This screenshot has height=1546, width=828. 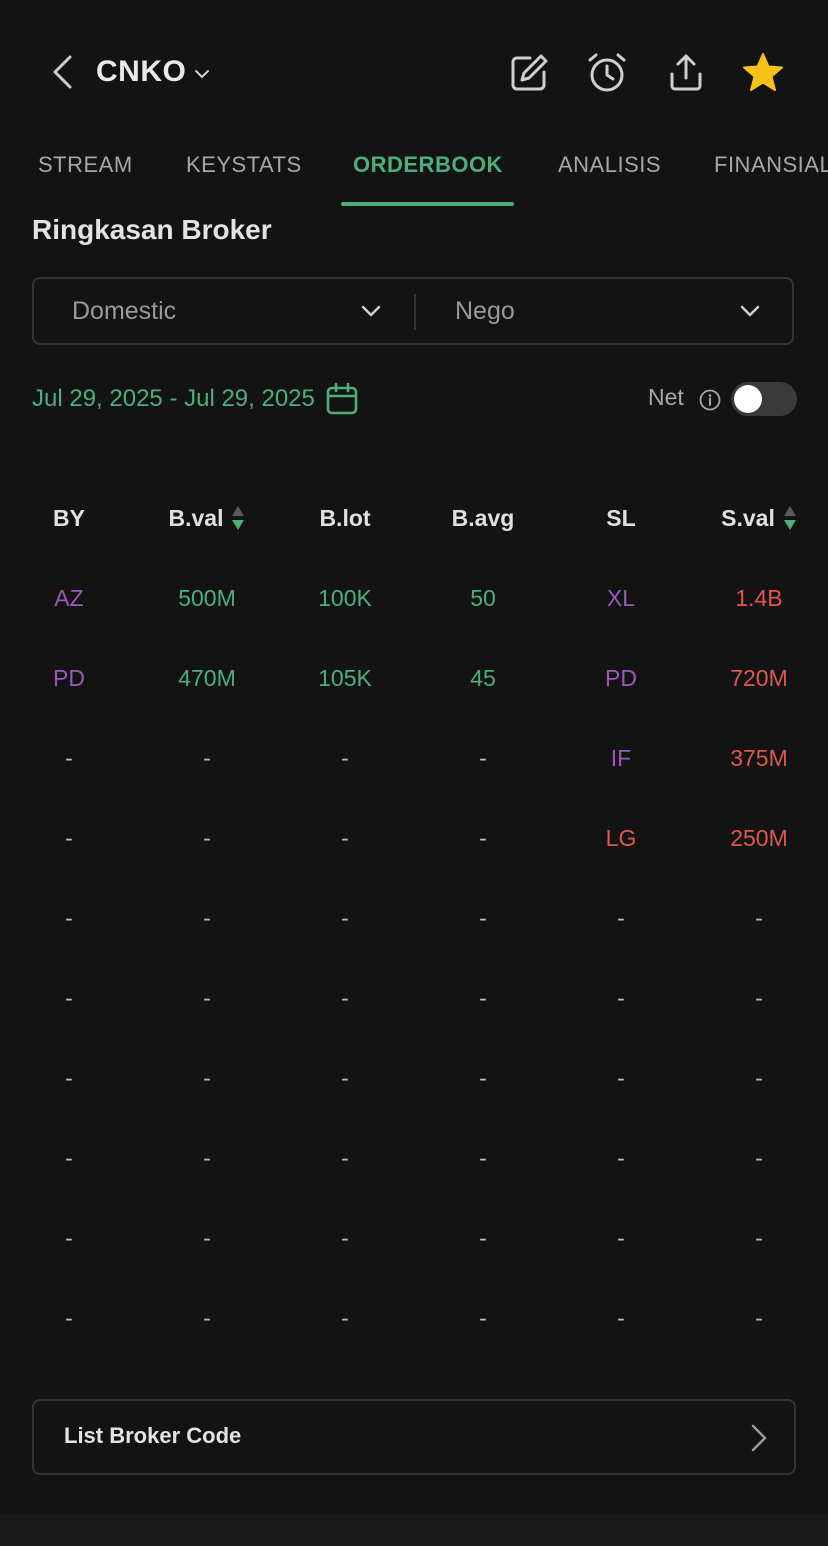 I want to click on favorite-button, so click(x=763, y=73).